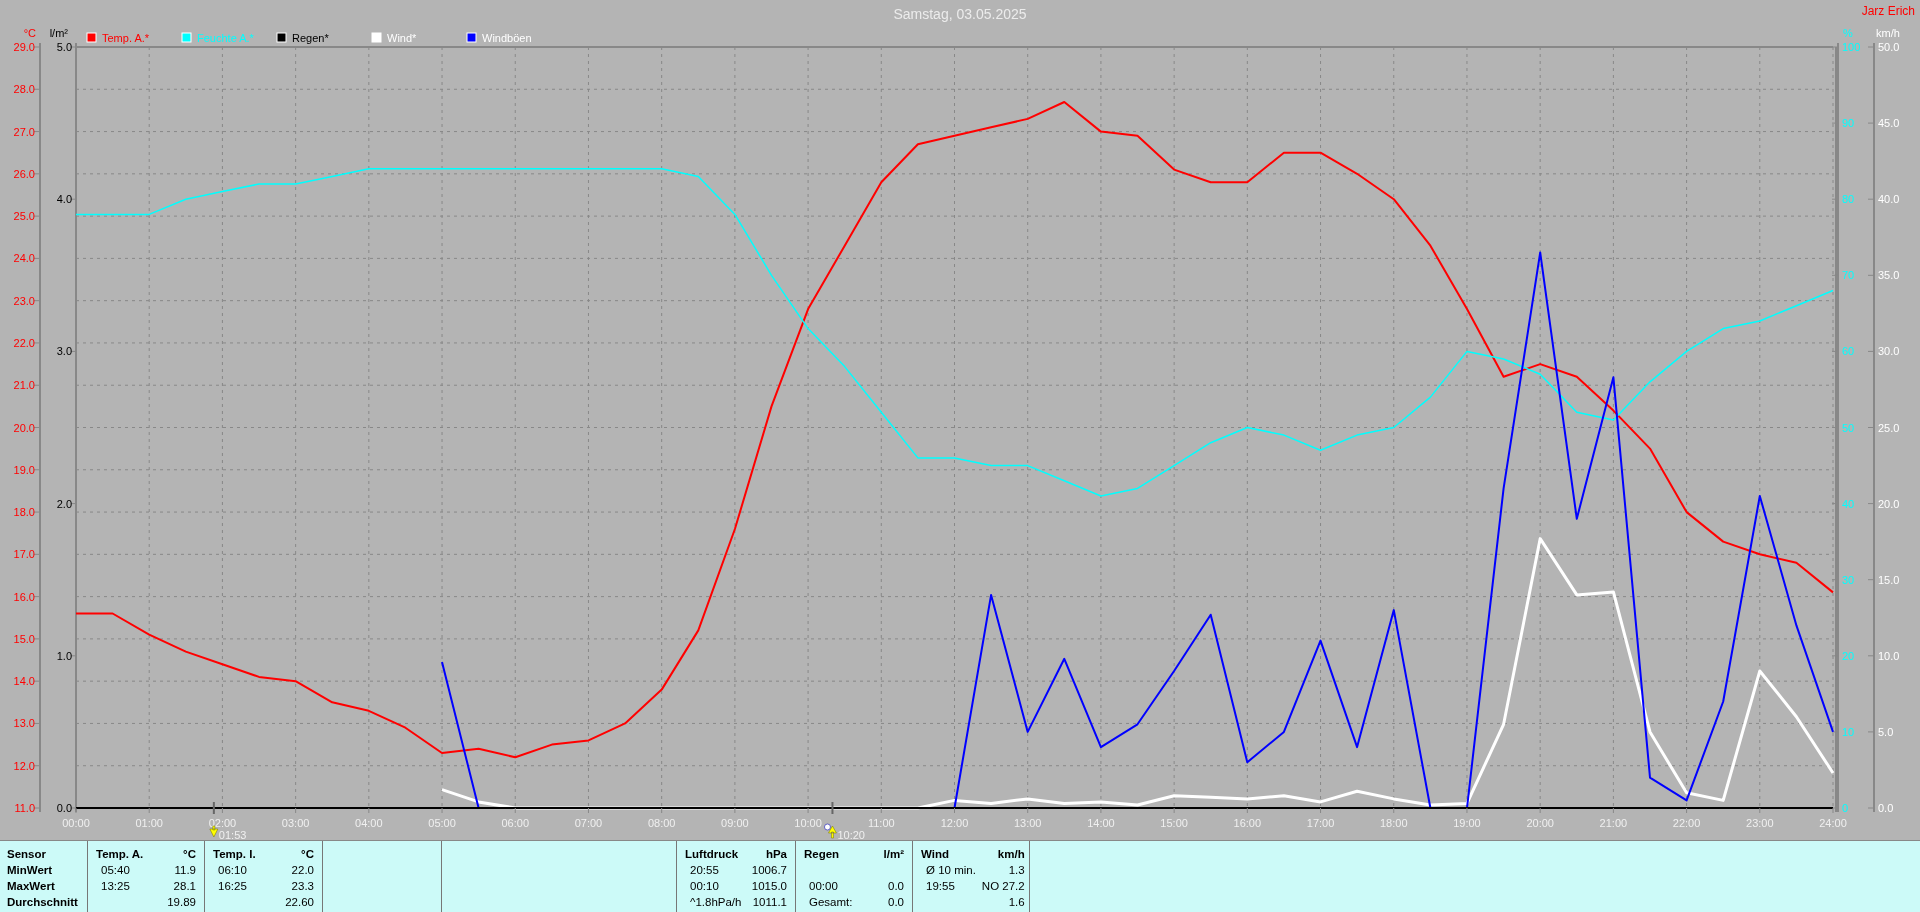  What do you see at coordinates (1848, 731) in the screenshot?
I see `axis-label: 10` at bounding box center [1848, 731].